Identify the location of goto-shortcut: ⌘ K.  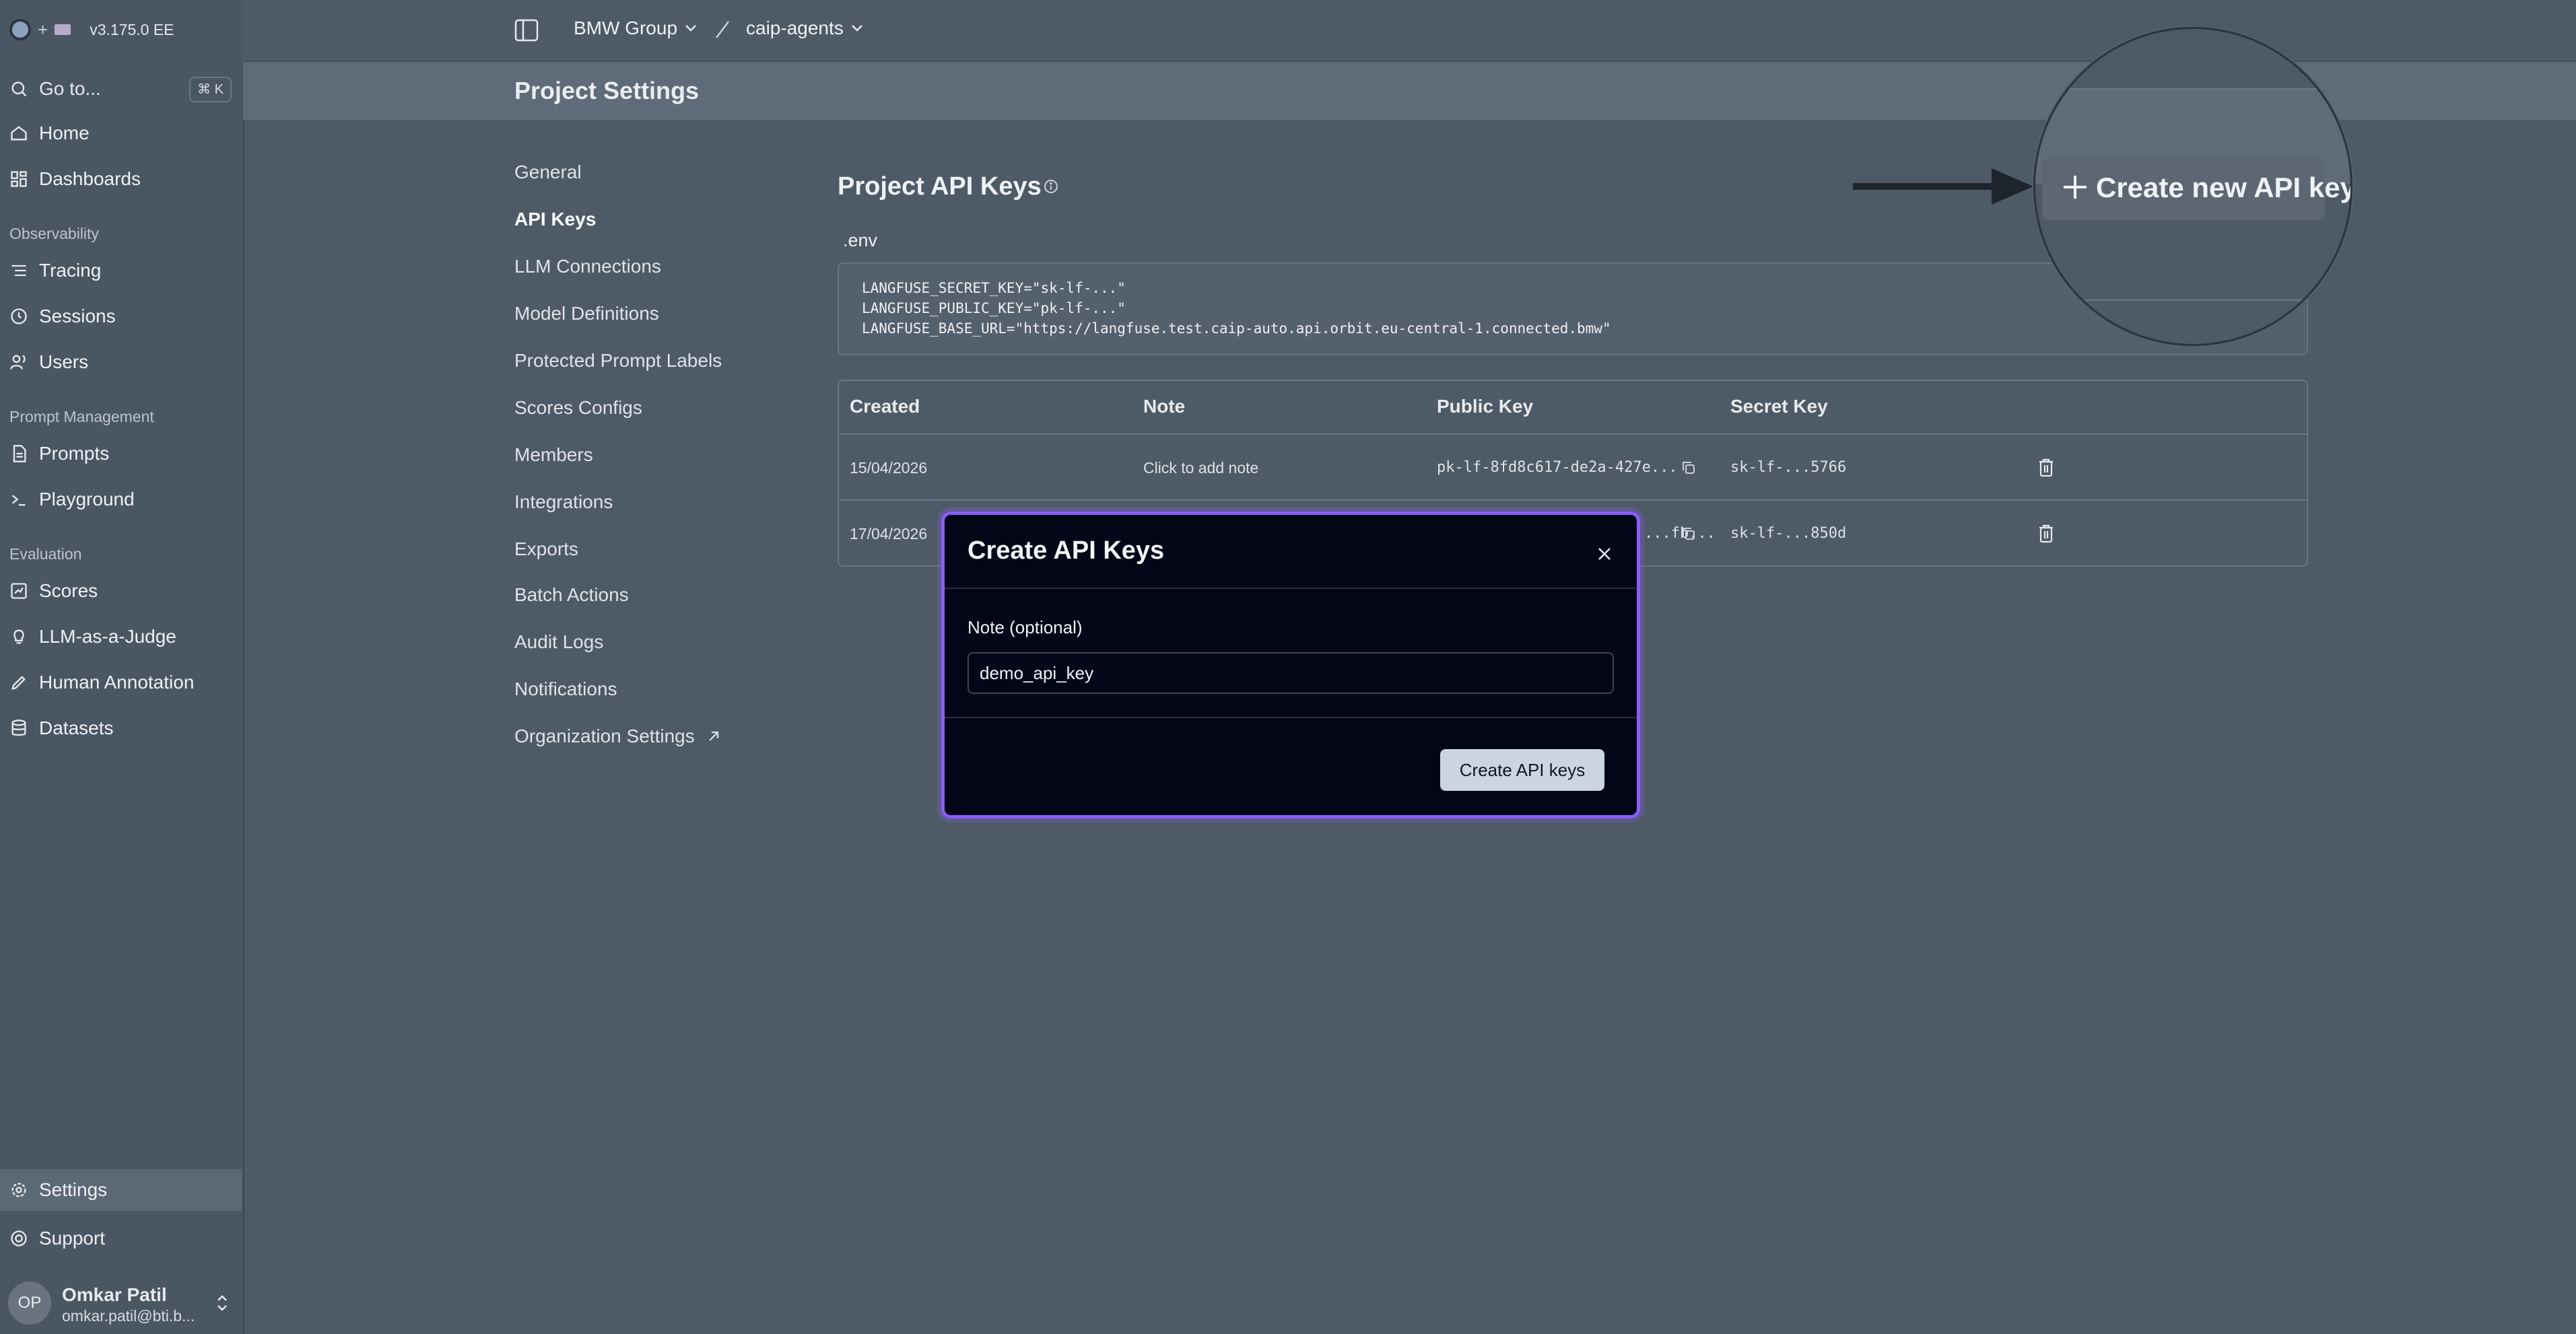
(211, 90).